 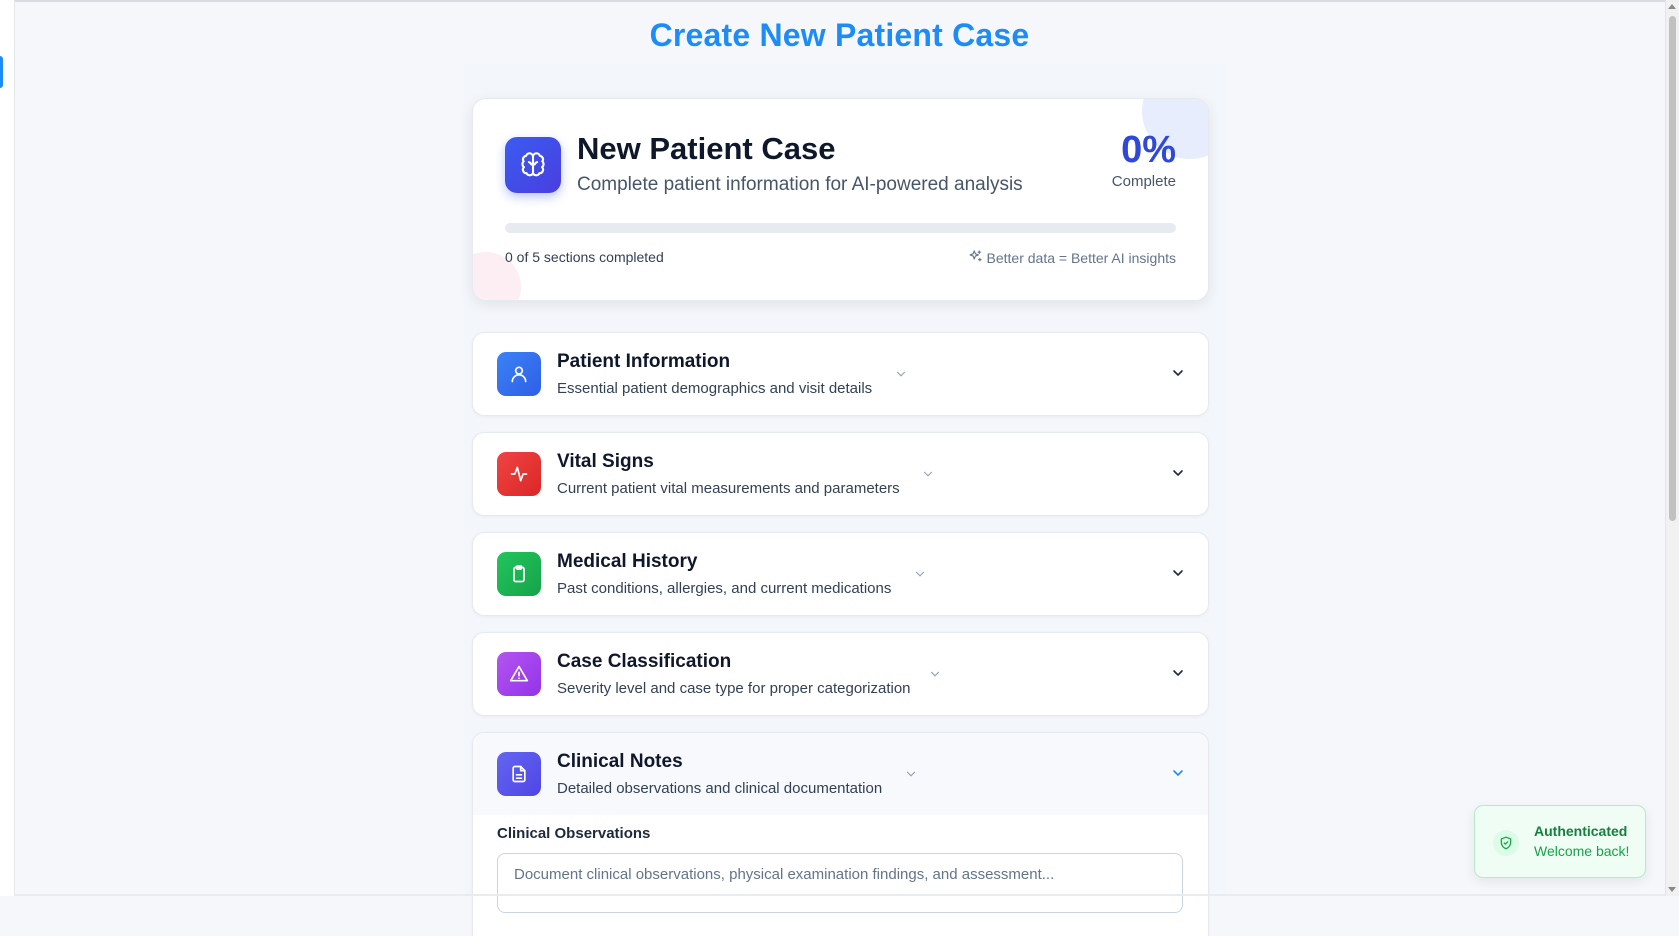 I want to click on window-top-edge, so click(x=834, y=1).